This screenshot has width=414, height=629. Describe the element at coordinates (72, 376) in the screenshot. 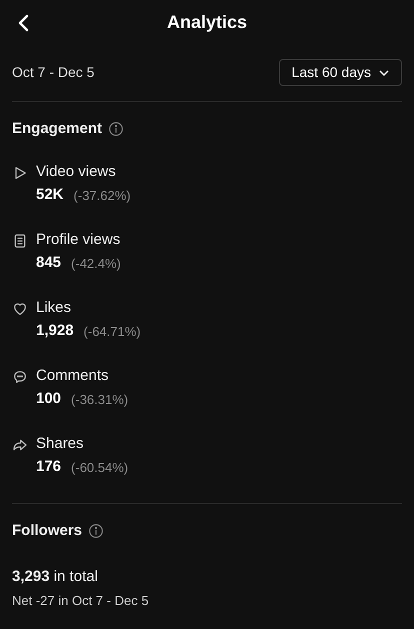

I see `metric-label: Comments` at that location.